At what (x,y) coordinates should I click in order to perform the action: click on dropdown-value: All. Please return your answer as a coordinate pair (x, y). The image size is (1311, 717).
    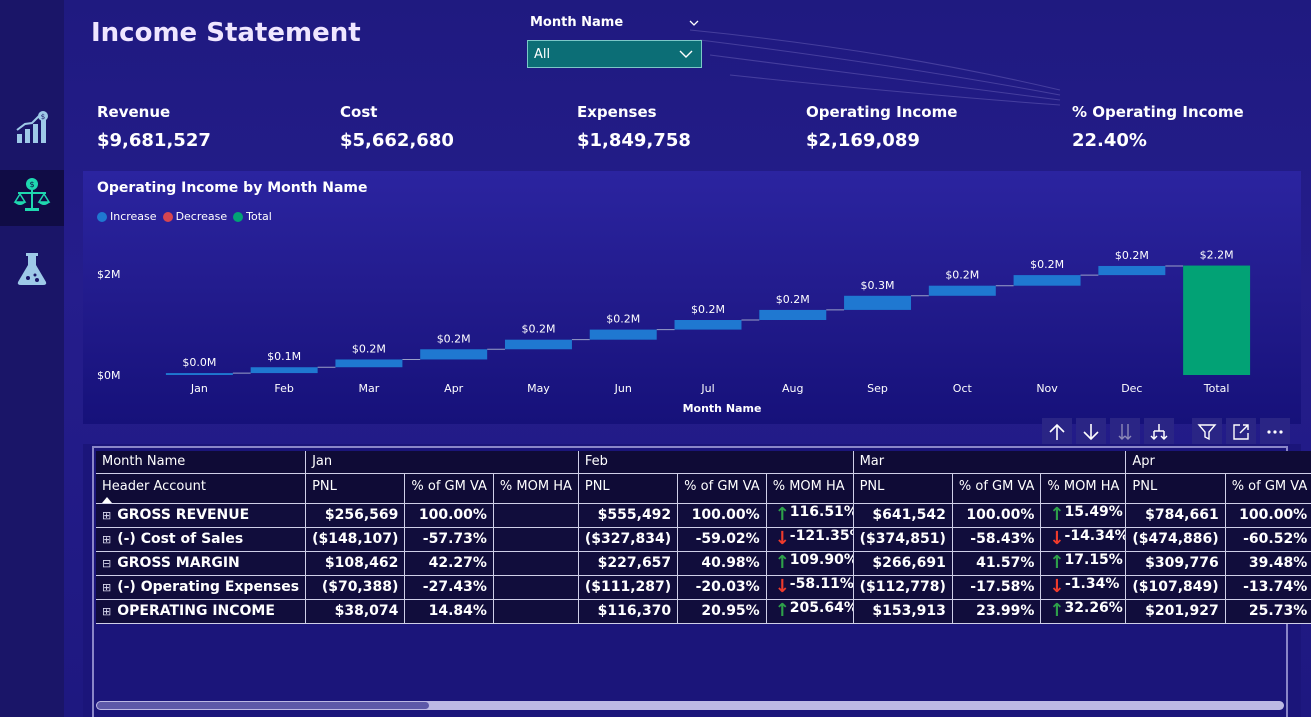
    Looking at the image, I should click on (542, 54).